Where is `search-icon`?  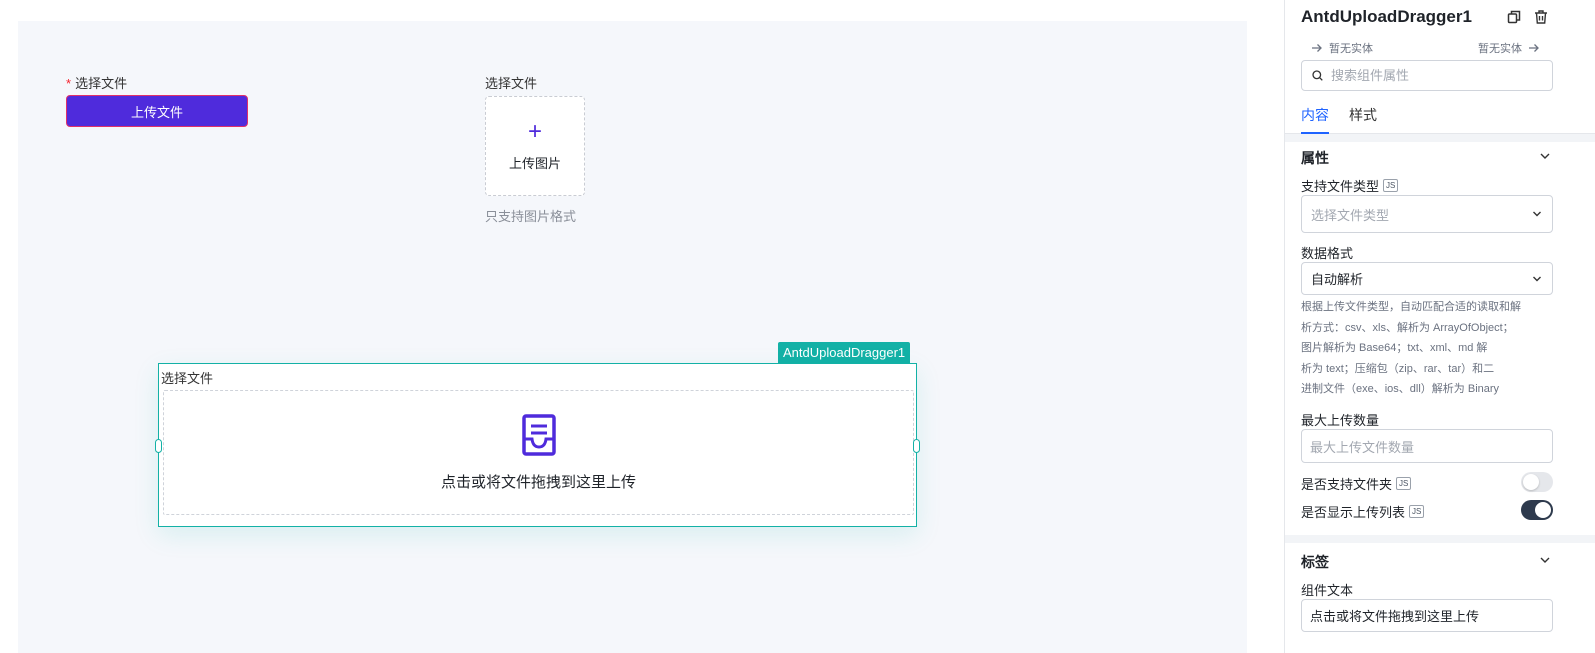 search-icon is located at coordinates (1317, 75).